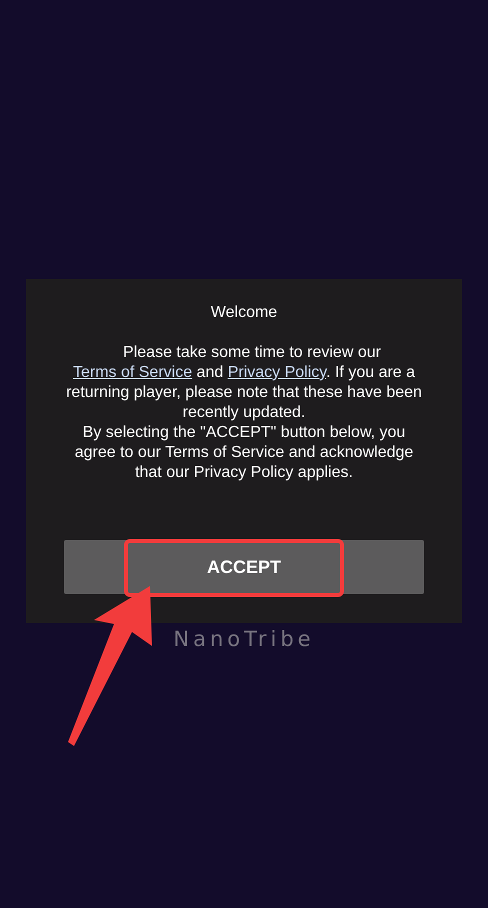  What do you see at coordinates (244, 453) in the screenshot?
I see `consent-notice: By selecting the "ACCEPT" button below, you agree to our Terms of Service and acknowledge that our Privacy Policy applies.` at bounding box center [244, 453].